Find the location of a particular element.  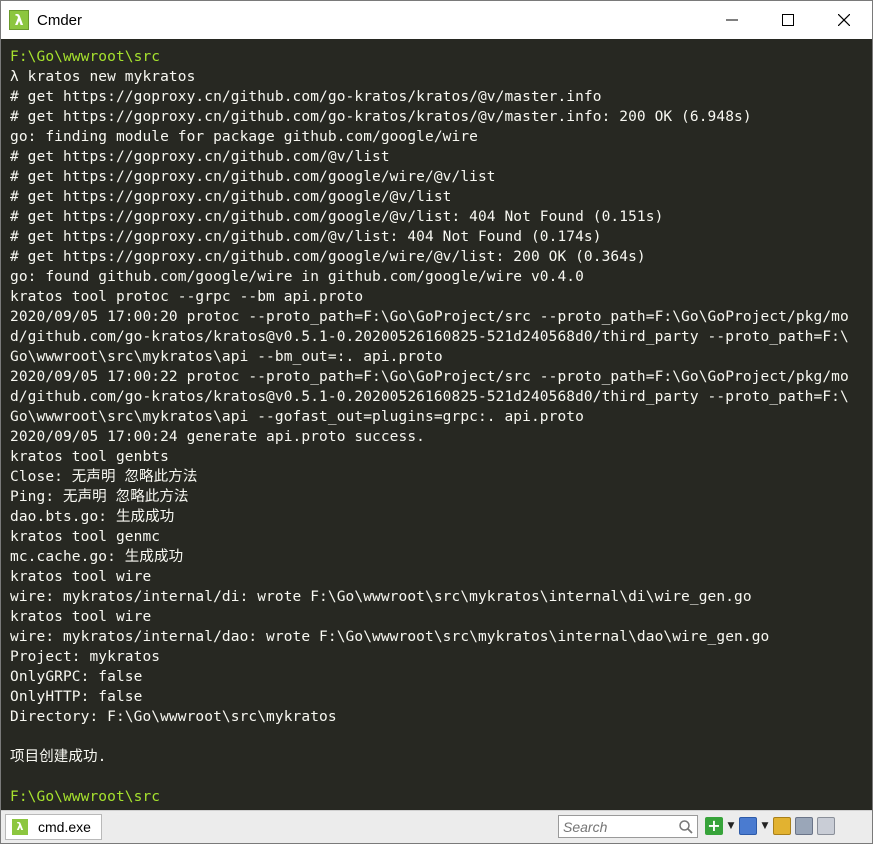

search-box is located at coordinates (628, 826).